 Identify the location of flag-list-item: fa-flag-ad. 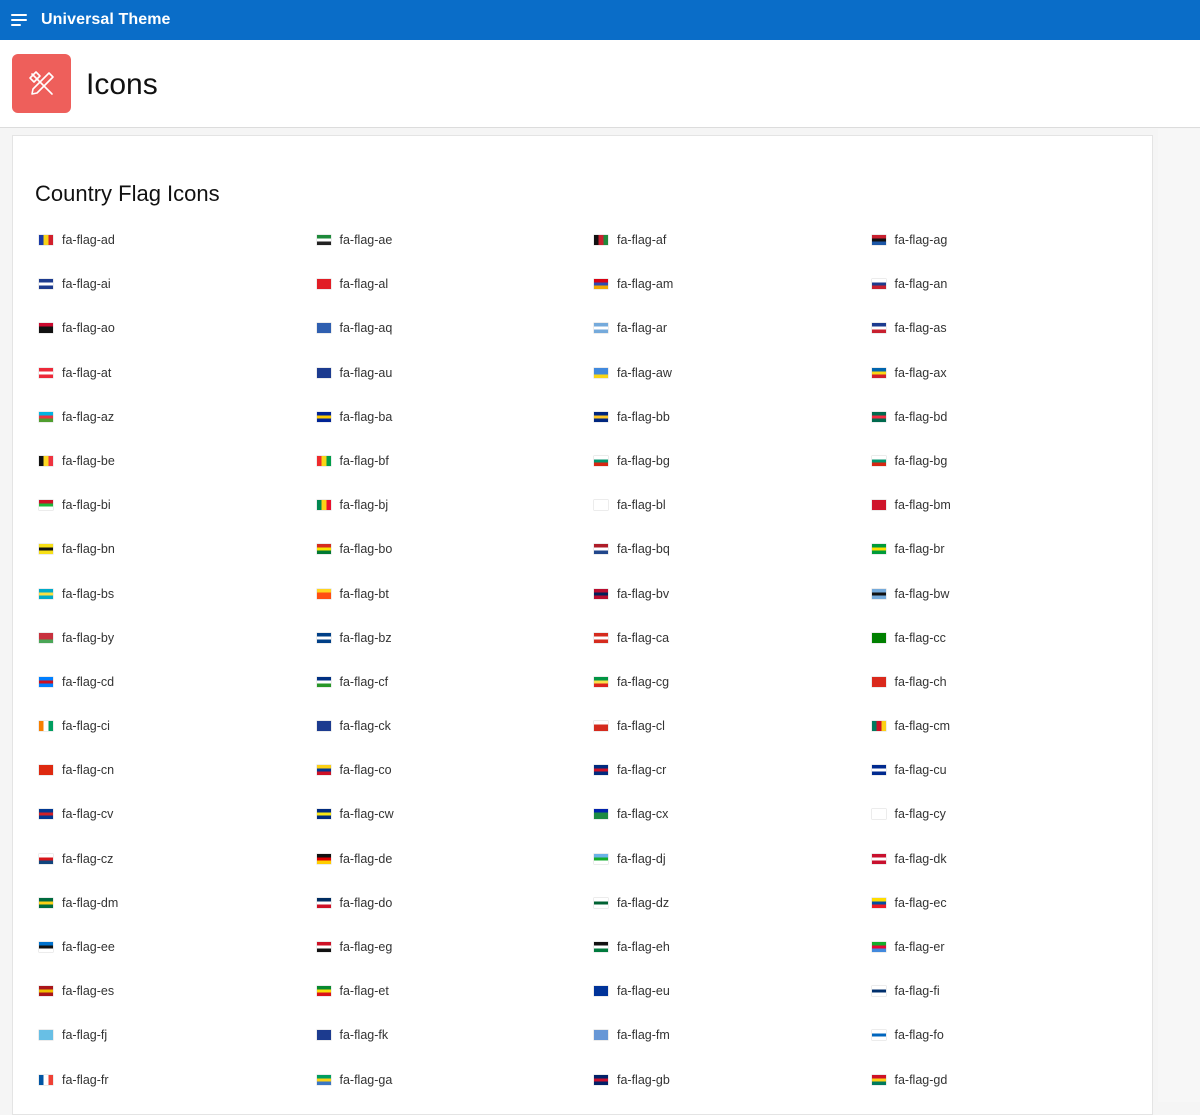
(178, 240).